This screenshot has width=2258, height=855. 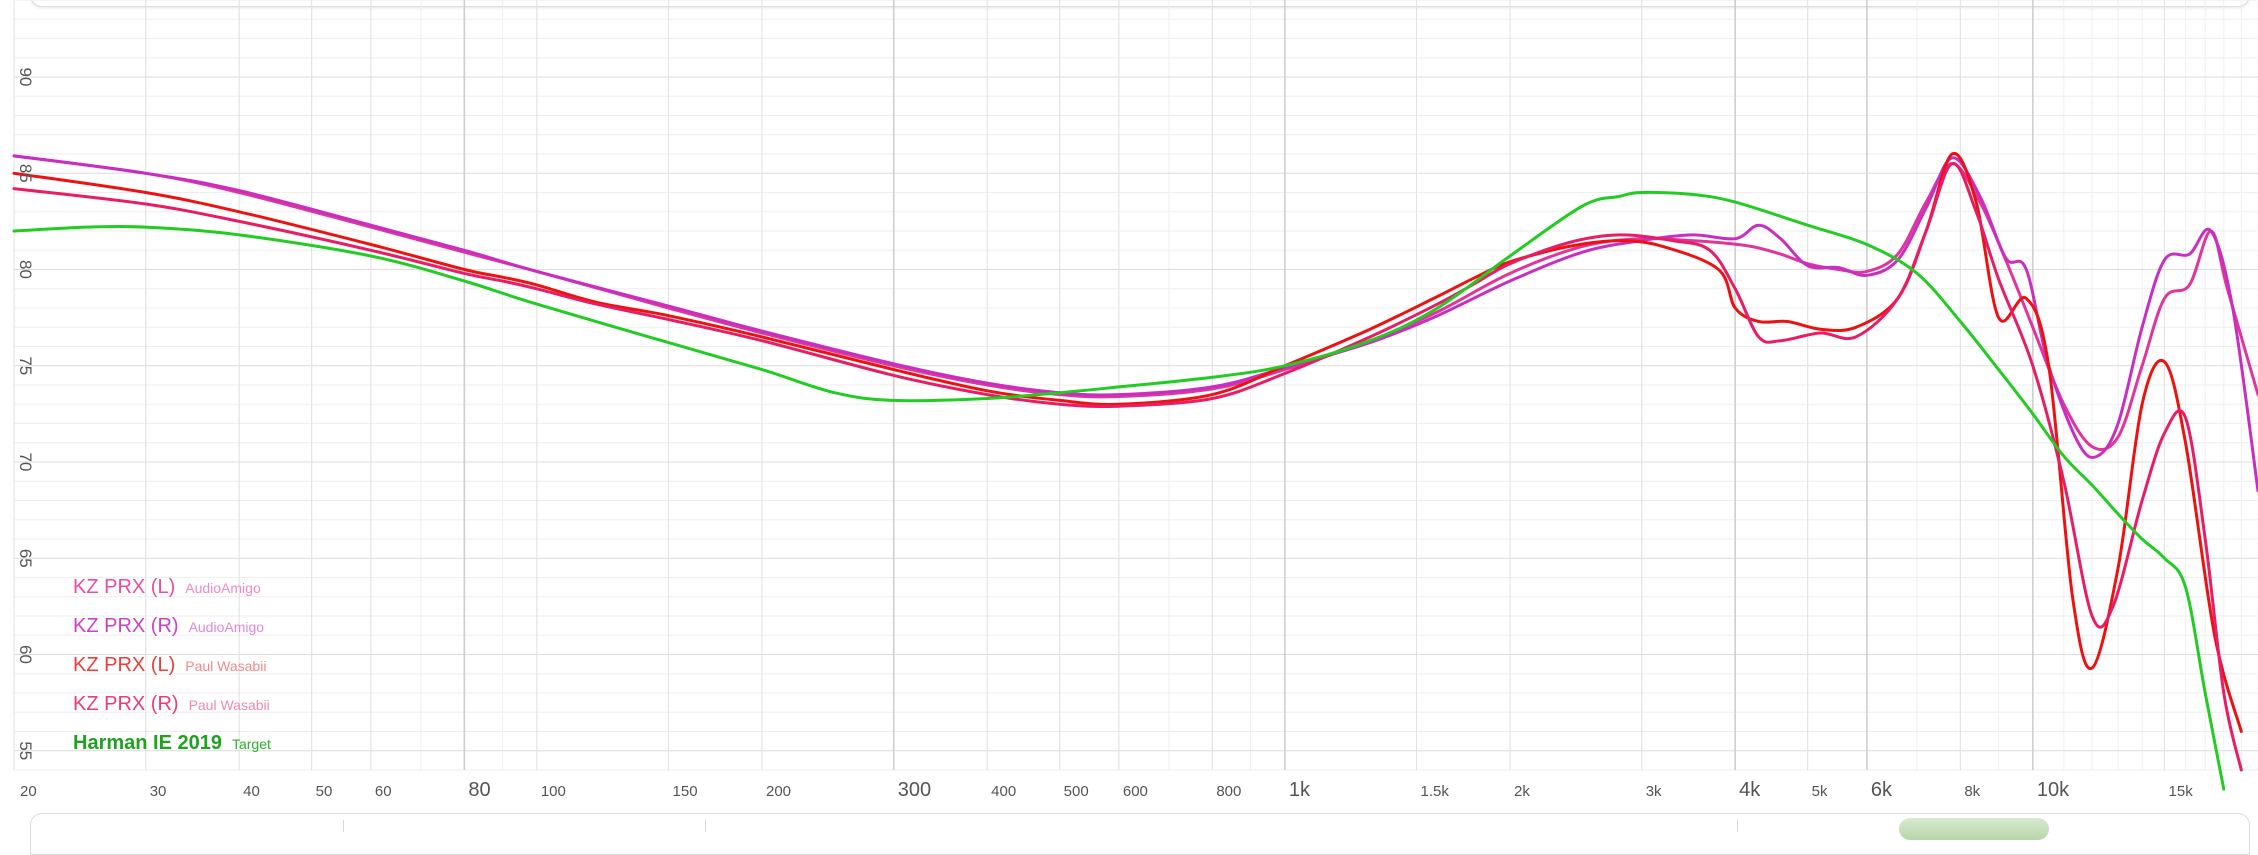 What do you see at coordinates (25, 414) in the screenshot?
I see `y-axis-tick-labels: 55 60 65 70 75 80 85 90` at bounding box center [25, 414].